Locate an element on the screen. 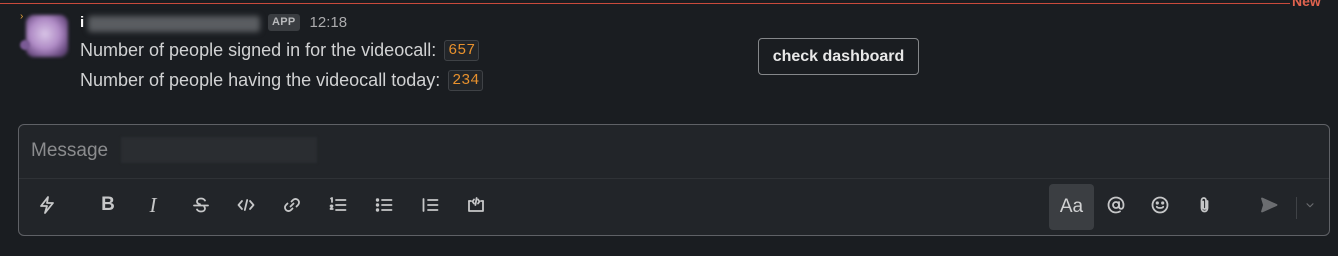 This screenshot has width=1338, height=256. text-format-icon: Aa is located at coordinates (1071, 206).